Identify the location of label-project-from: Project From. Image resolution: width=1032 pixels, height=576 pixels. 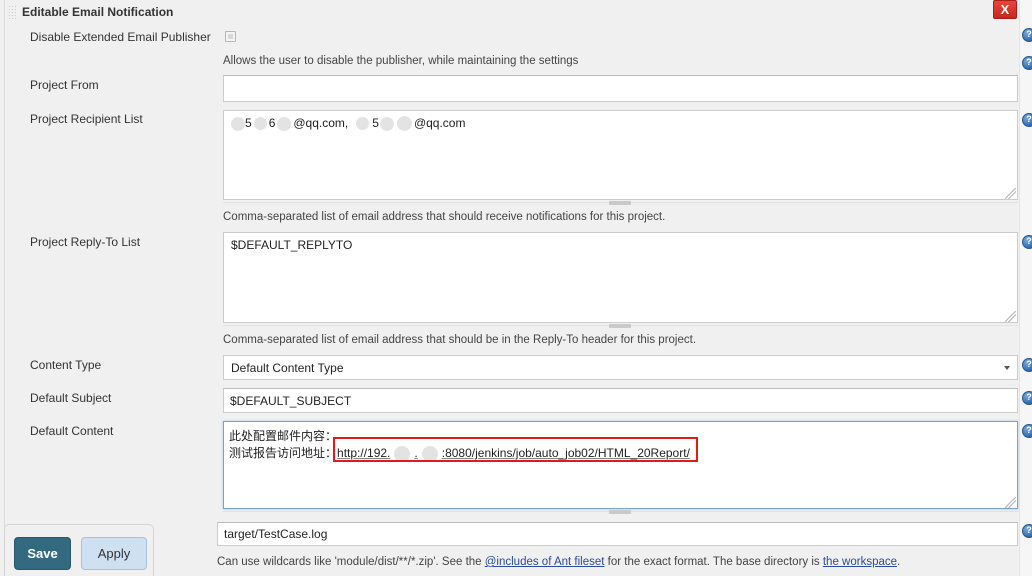
(64, 85).